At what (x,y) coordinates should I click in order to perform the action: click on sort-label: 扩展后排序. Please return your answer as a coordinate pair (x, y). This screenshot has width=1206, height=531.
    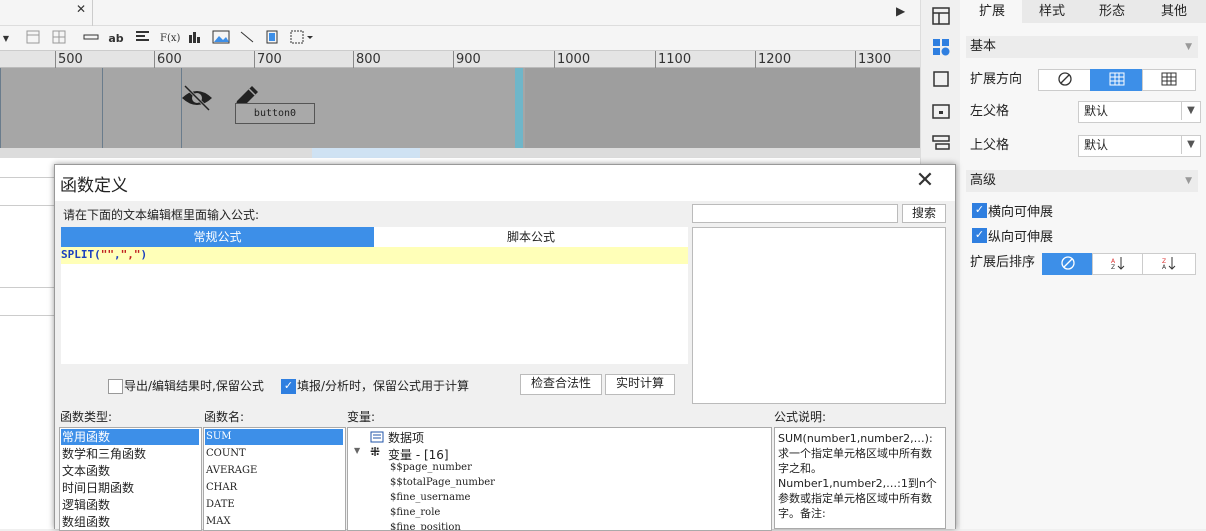
    Looking at the image, I should click on (1003, 262).